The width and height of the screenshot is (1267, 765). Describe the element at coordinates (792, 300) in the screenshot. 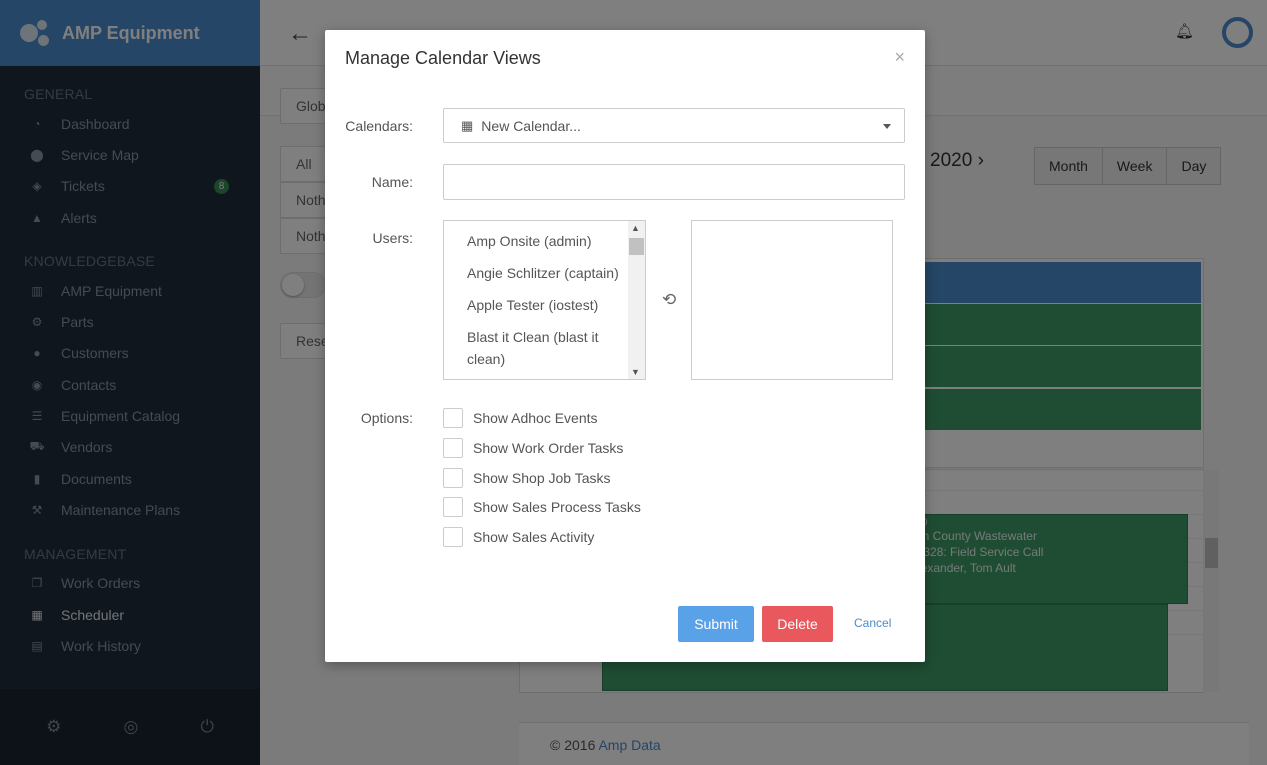

I see `users-selected-list` at that location.